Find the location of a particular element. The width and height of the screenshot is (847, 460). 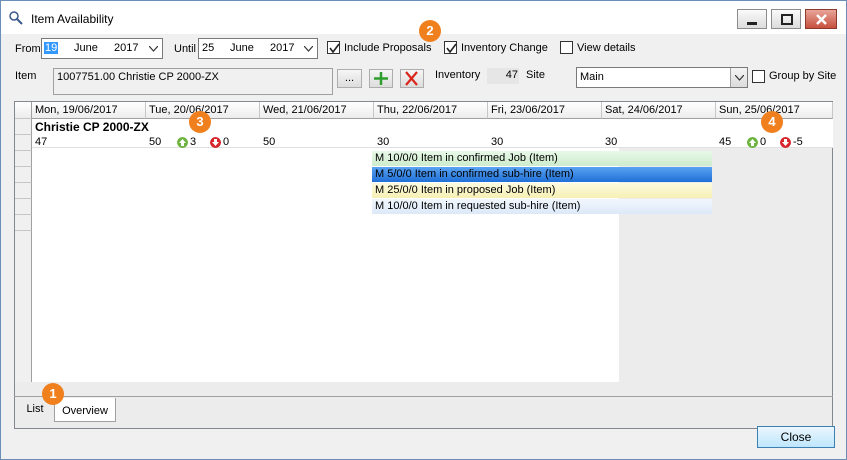

inventory-value: 47 is located at coordinates (503, 76).